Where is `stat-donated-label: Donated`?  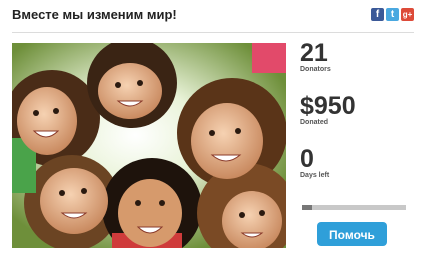 stat-donated-label: Donated is located at coordinates (314, 122).